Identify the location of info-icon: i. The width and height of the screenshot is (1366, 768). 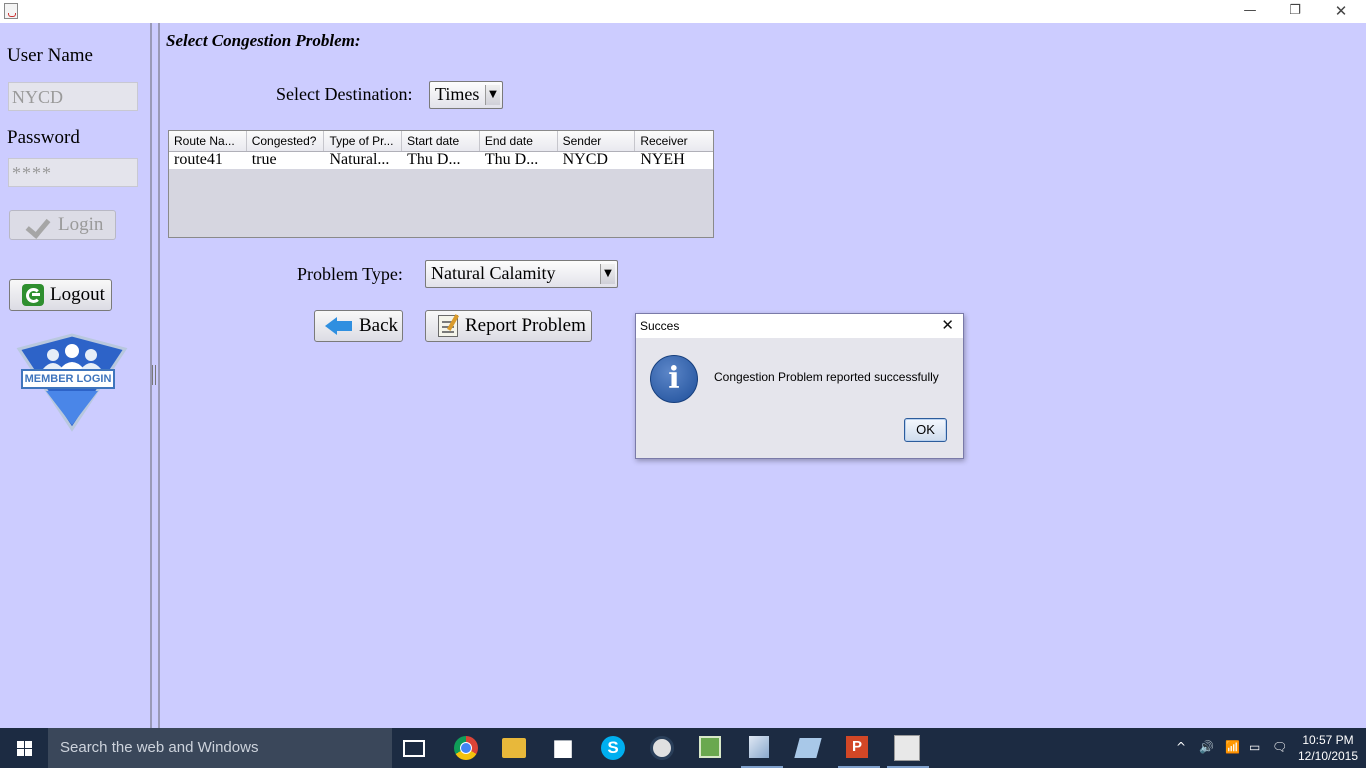
(674, 379).